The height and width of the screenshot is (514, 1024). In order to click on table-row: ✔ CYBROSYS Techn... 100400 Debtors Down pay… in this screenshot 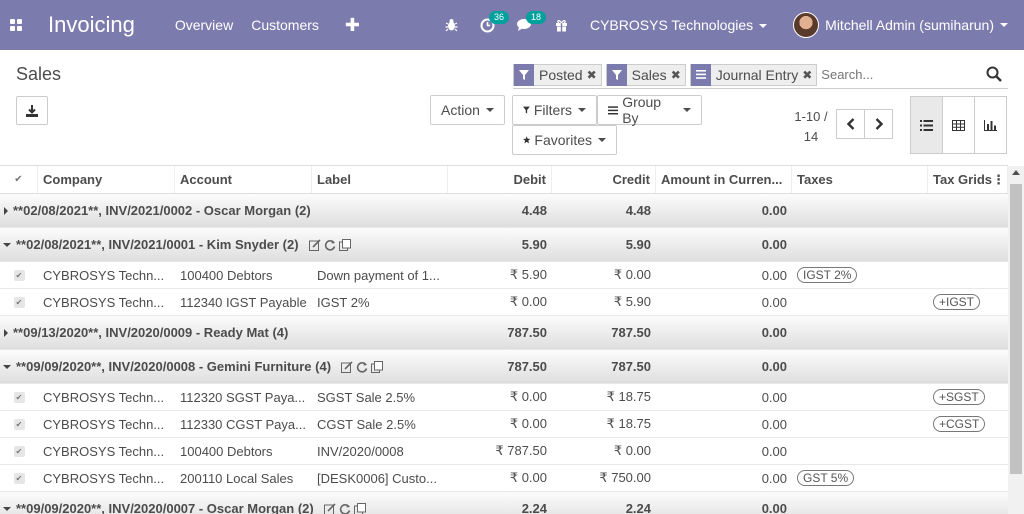, I will do `click(504, 275)`.